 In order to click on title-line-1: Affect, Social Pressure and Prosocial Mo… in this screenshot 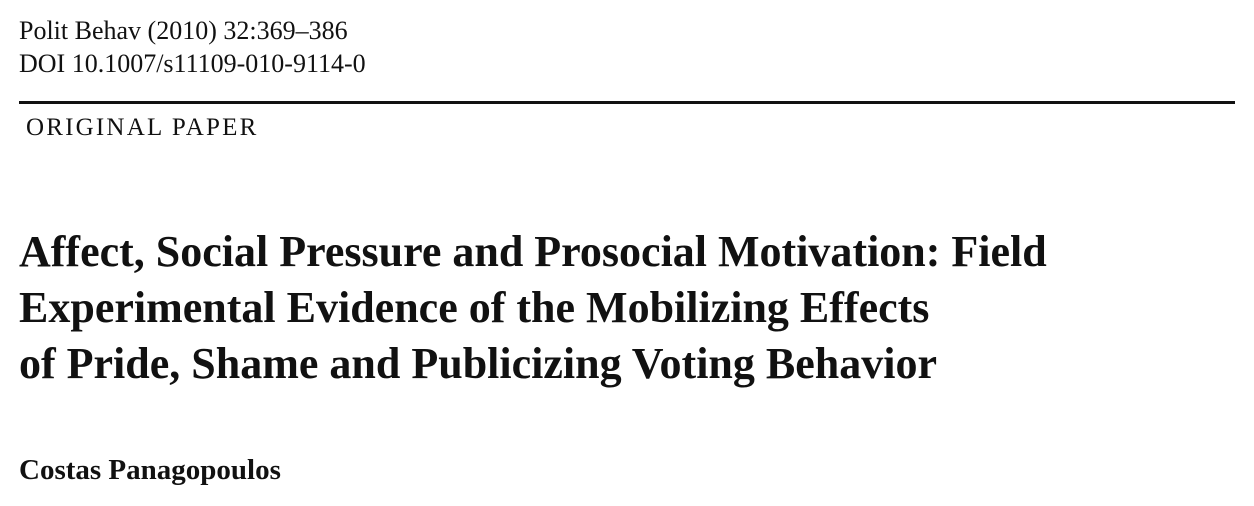, I will do `click(533, 251)`.